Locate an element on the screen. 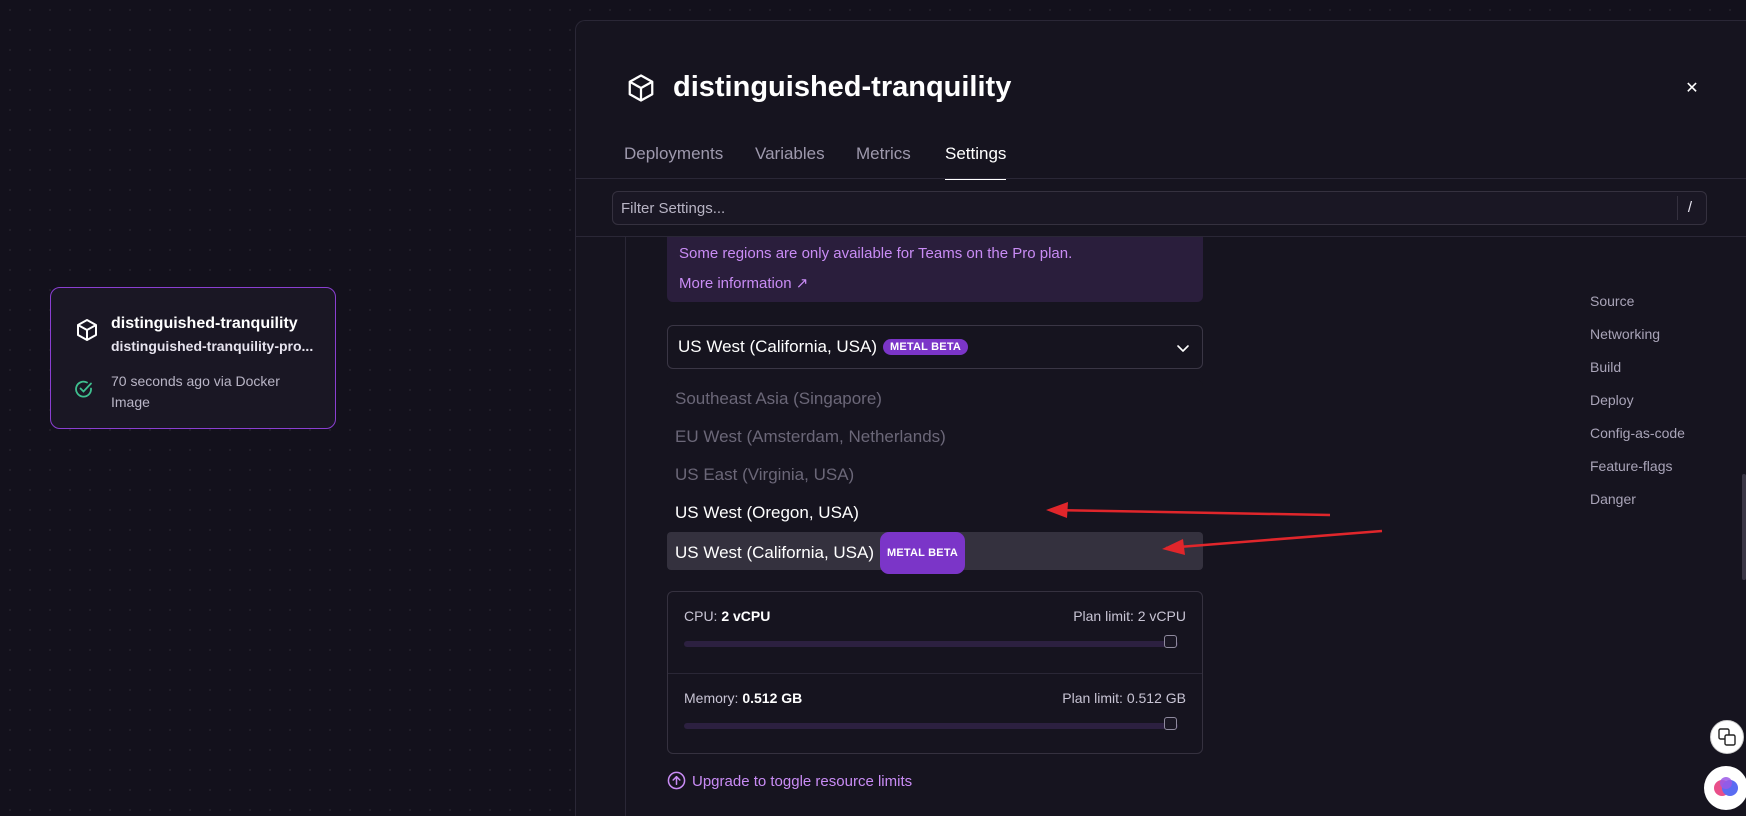 The width and height of the screenshot is (1746, 816). region-select: US West (California, USA) METAL BETA is located at coordinates (935, 347).